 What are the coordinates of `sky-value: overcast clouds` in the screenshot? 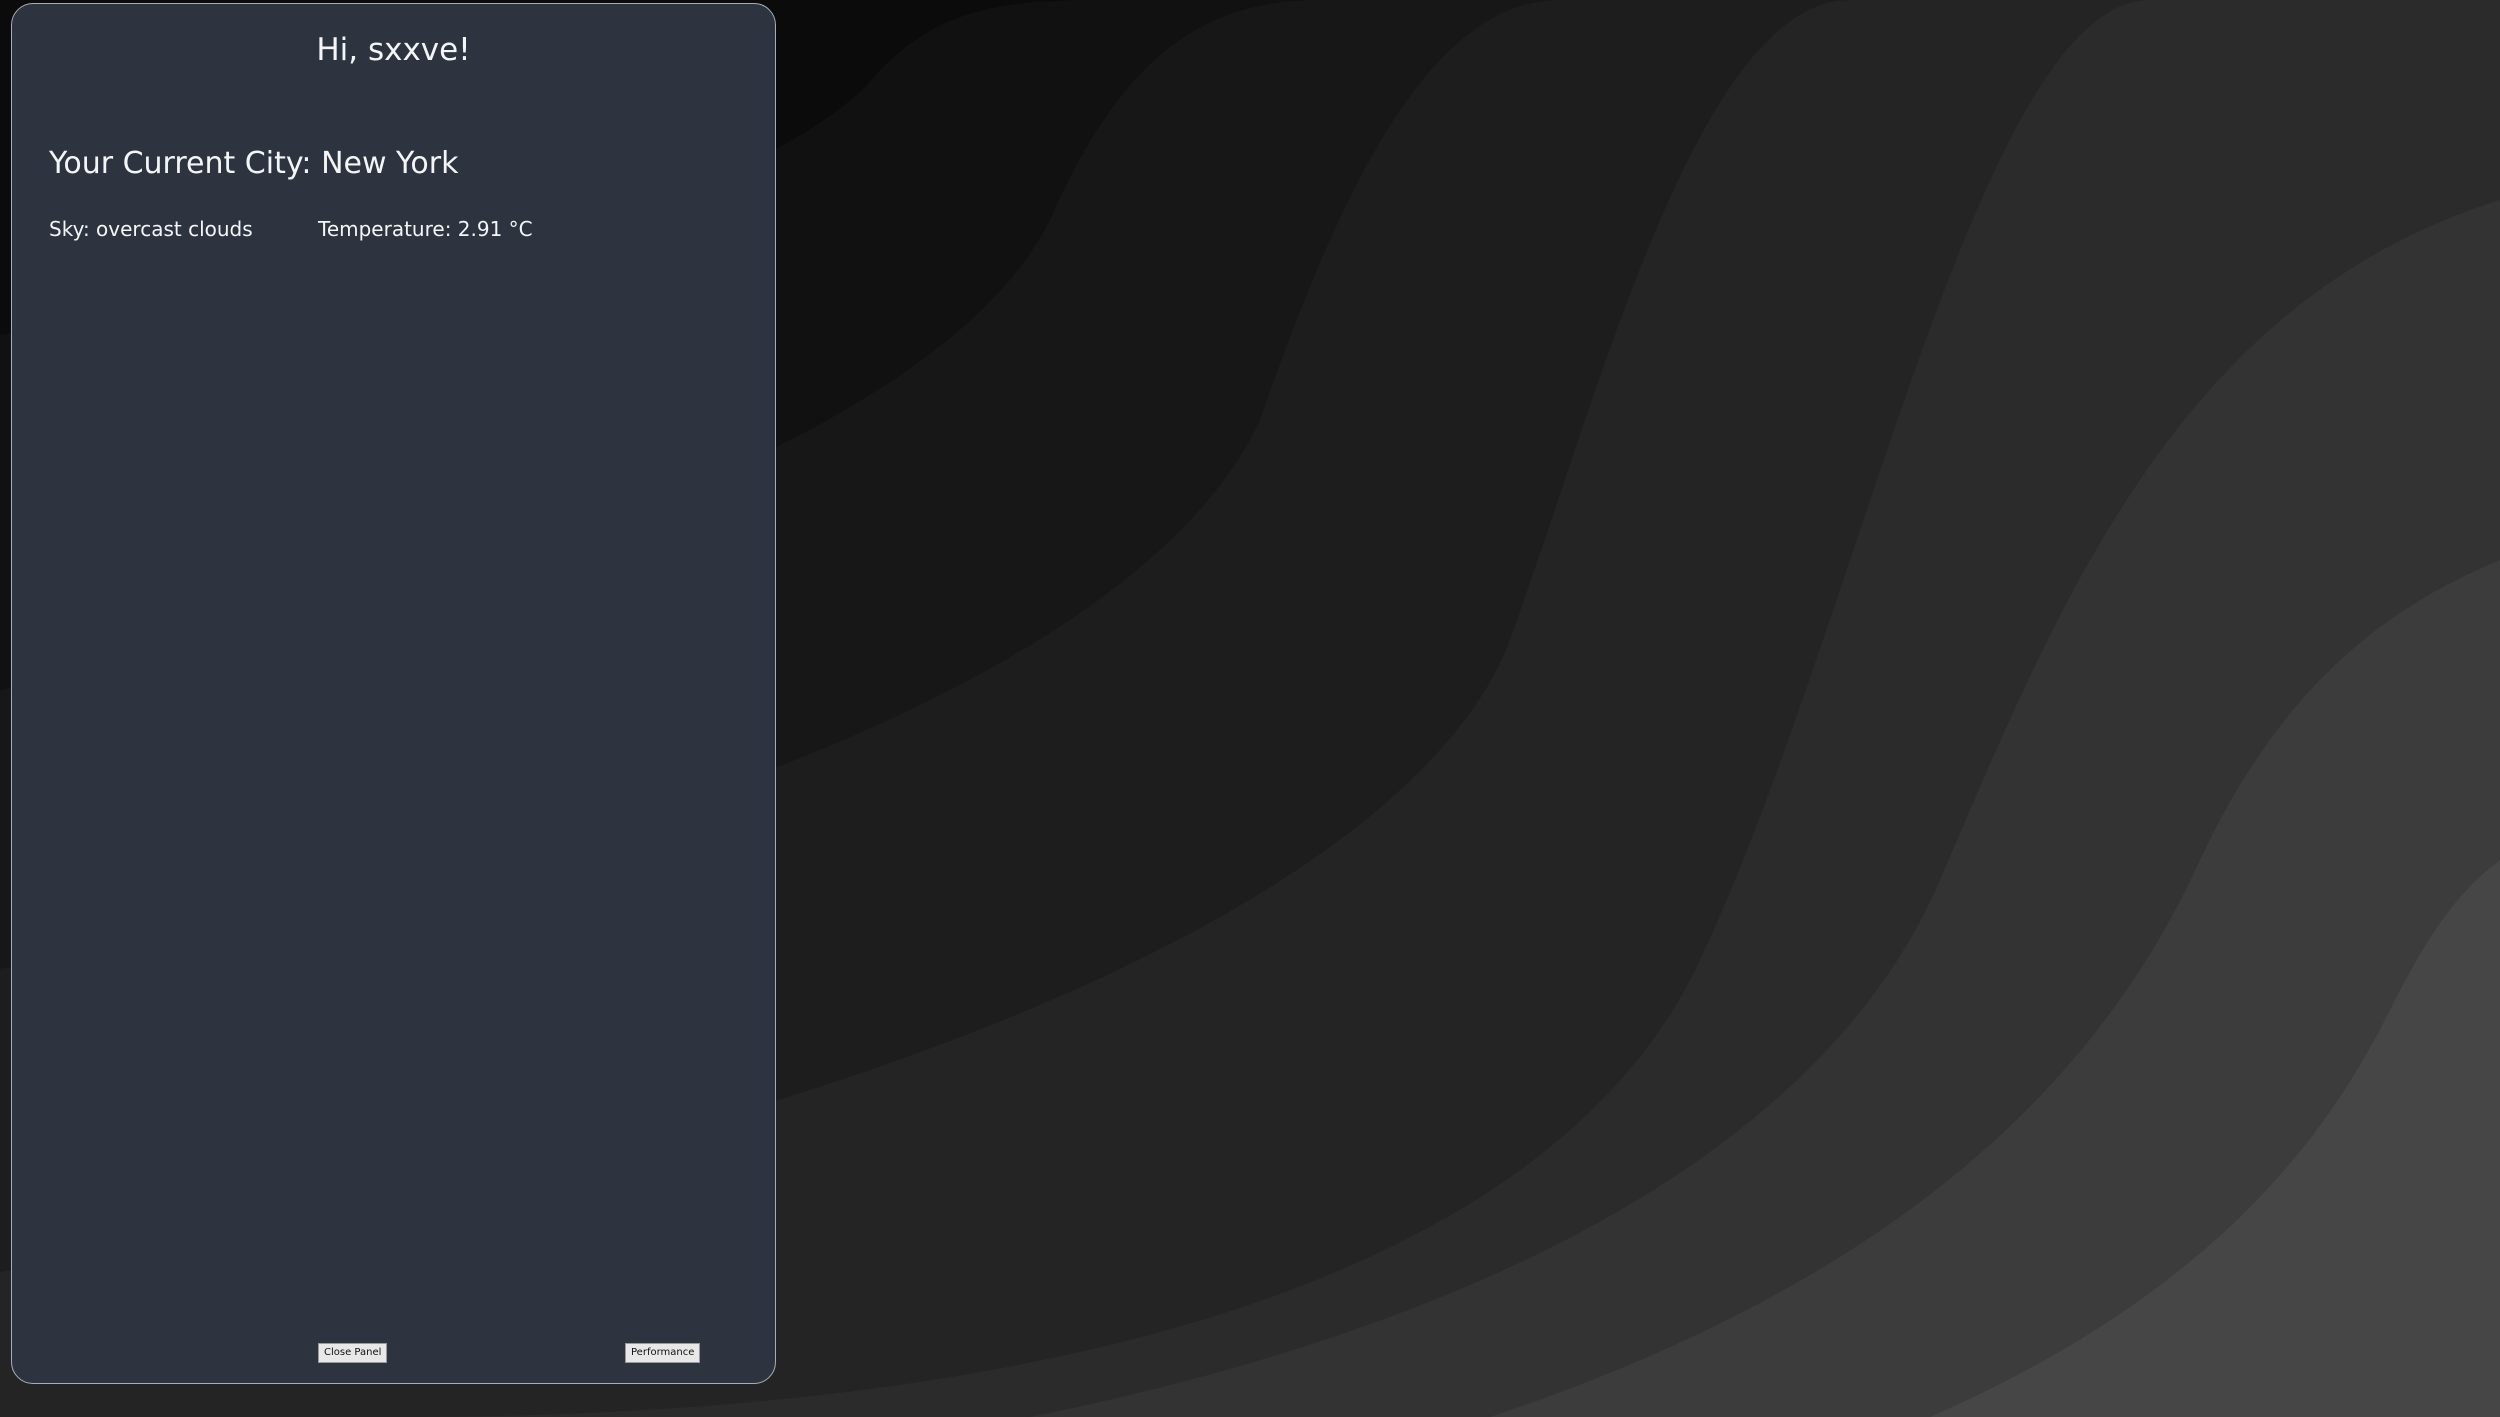 It's located at (174, 229).